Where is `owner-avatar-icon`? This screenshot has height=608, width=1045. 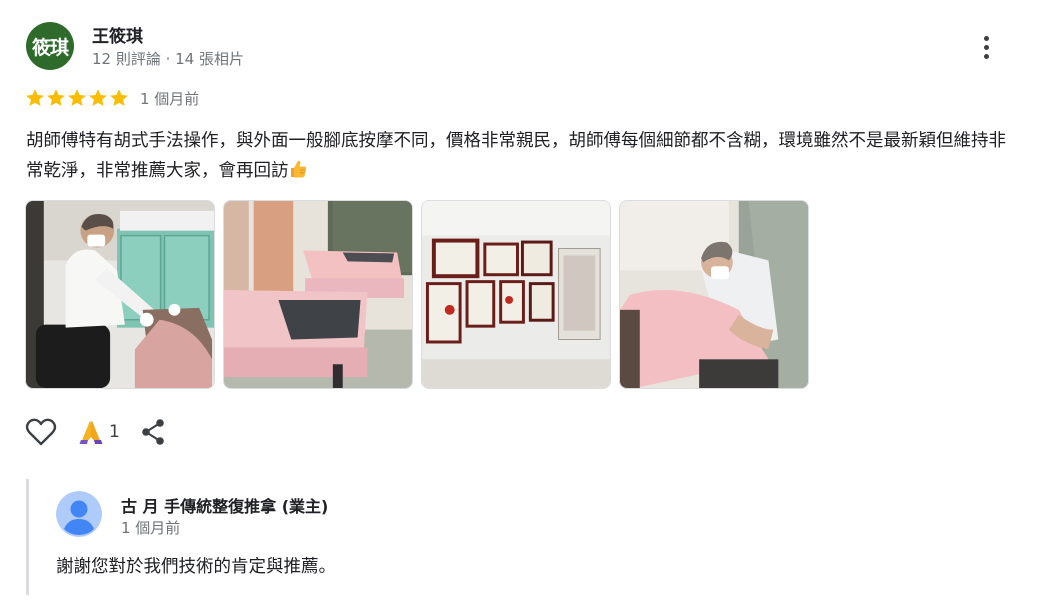
owner-avatar-icon is located at coordinates (79, 514).